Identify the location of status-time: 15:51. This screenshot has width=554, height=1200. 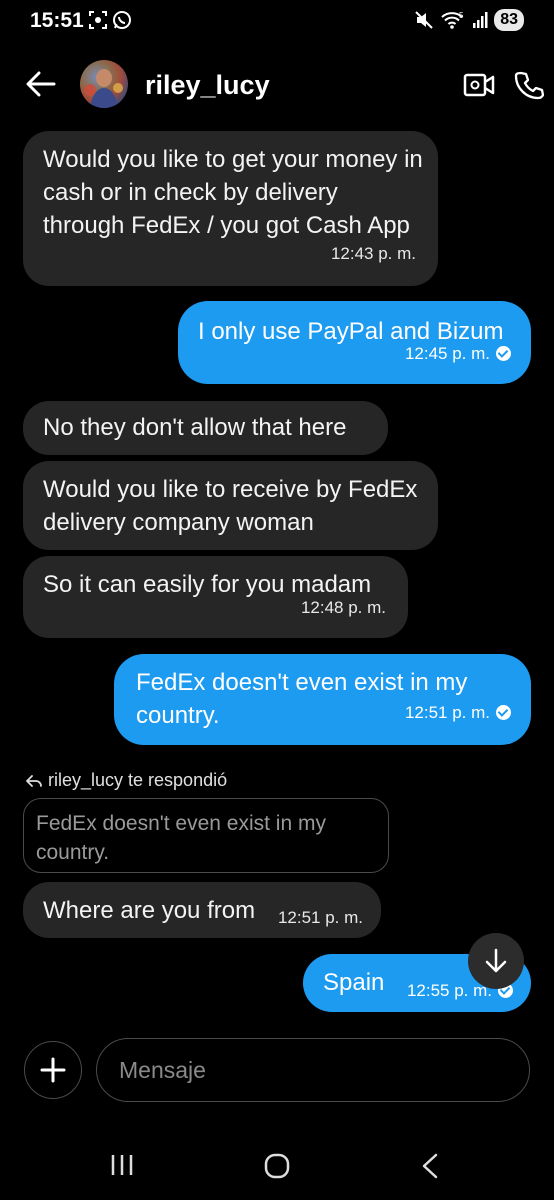
(57, 20).